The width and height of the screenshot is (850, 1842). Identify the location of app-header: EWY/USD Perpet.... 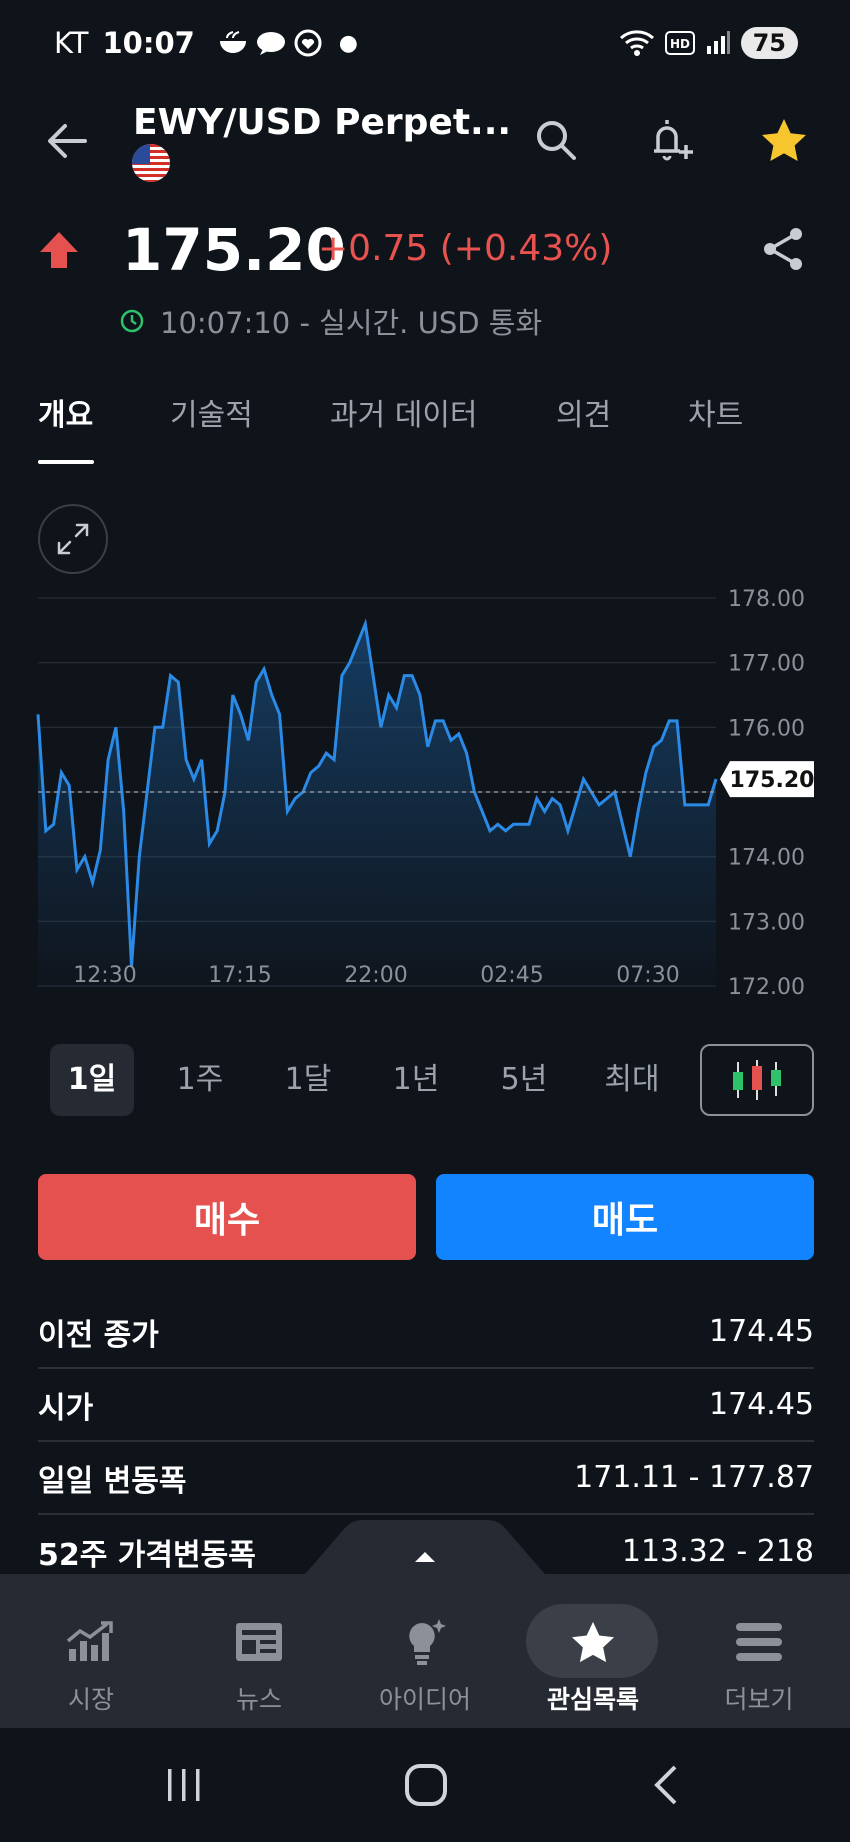
(425, 141).